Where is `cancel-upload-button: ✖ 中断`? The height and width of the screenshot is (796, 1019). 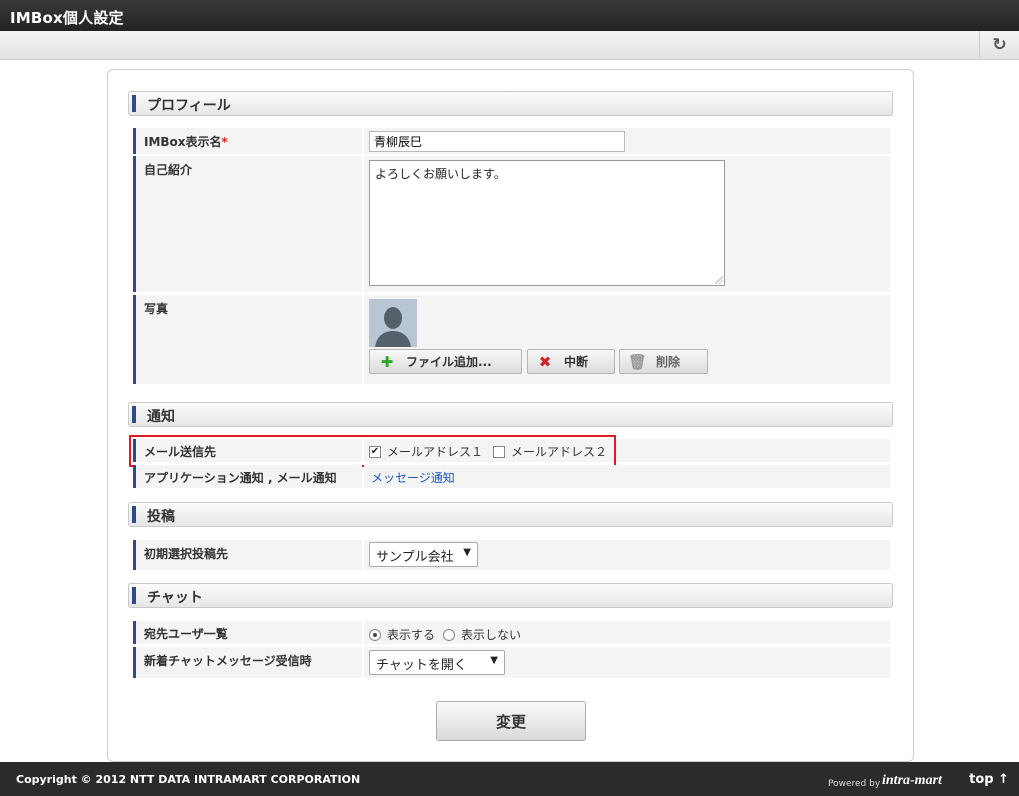 cancel-upload-button: ✖ 中断 is located at coordinates (571, 361).